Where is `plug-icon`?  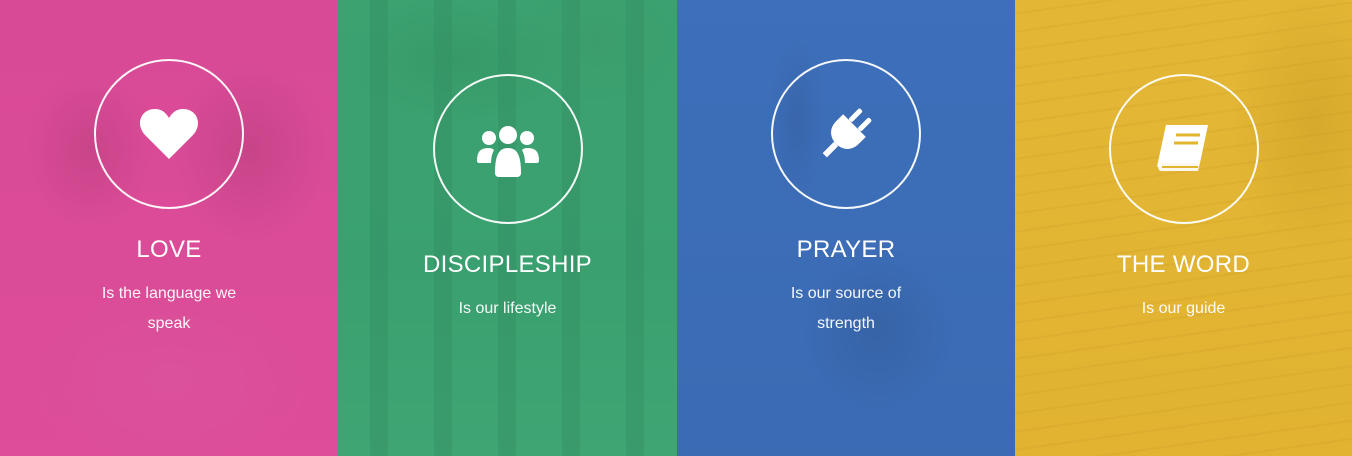
plug-icon is located at coordinates (847, 133).